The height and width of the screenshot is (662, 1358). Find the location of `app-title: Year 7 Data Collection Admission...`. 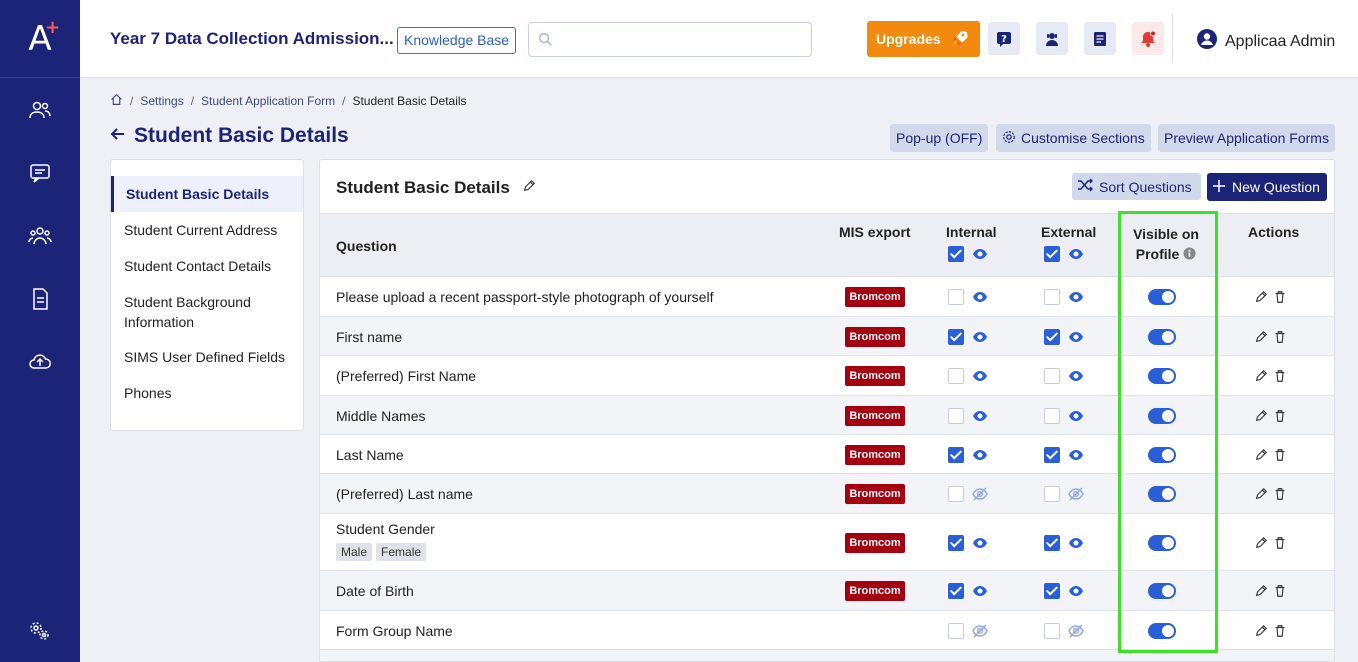

app-title: Year 7 Data Collection Admission... is located at coordinates (252, 39).